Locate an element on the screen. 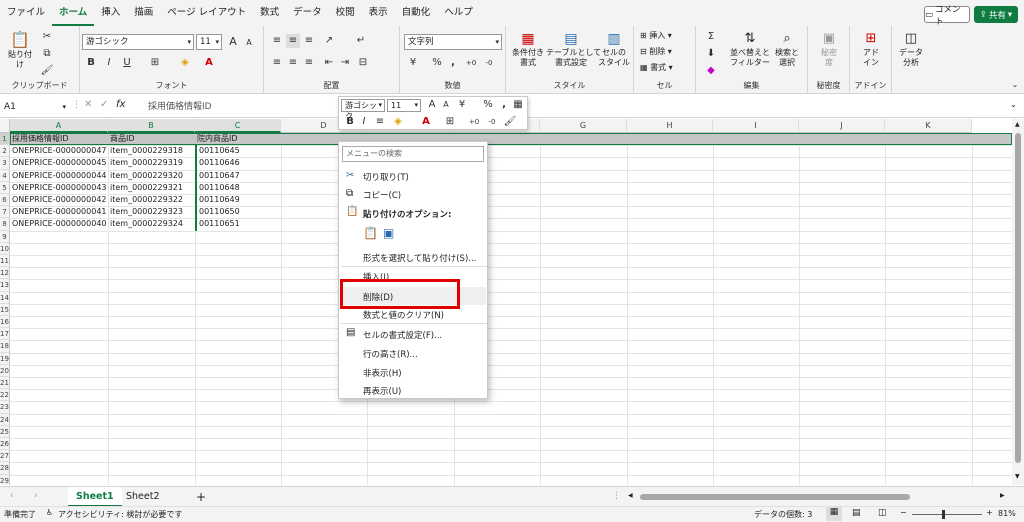 This screenshot has height=522, width=1024. mini-decrease-decimal-icon: -0 is located at coordinates (492, 122).